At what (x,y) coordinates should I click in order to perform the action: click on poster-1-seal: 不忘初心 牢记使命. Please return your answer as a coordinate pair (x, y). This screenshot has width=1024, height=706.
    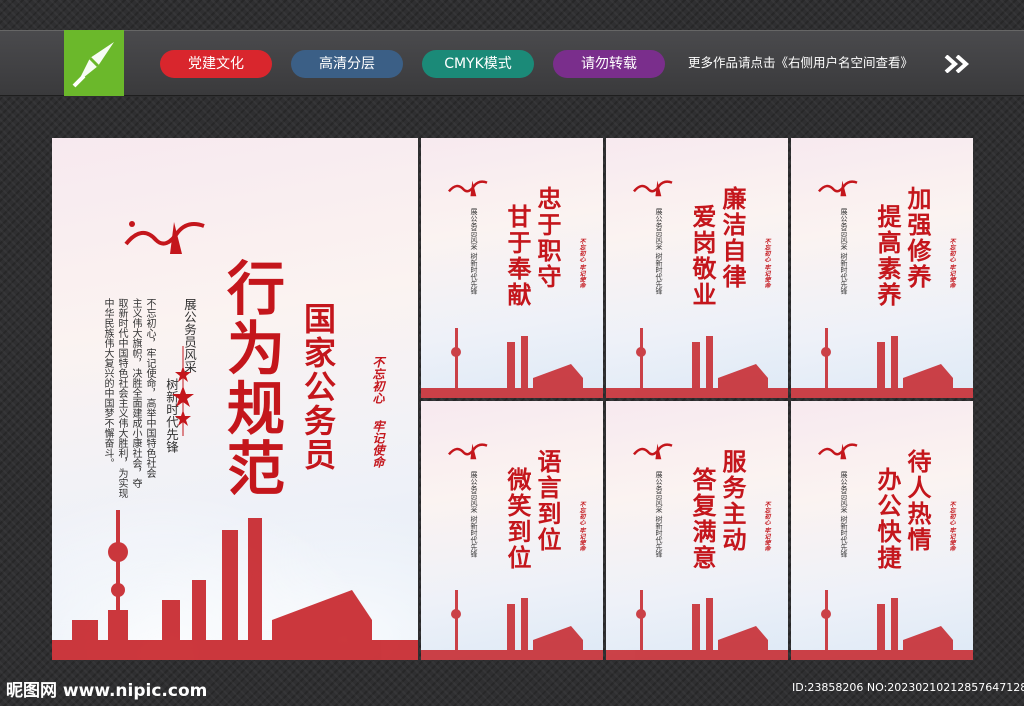
    Looking at the image, I should click on (581, 263).